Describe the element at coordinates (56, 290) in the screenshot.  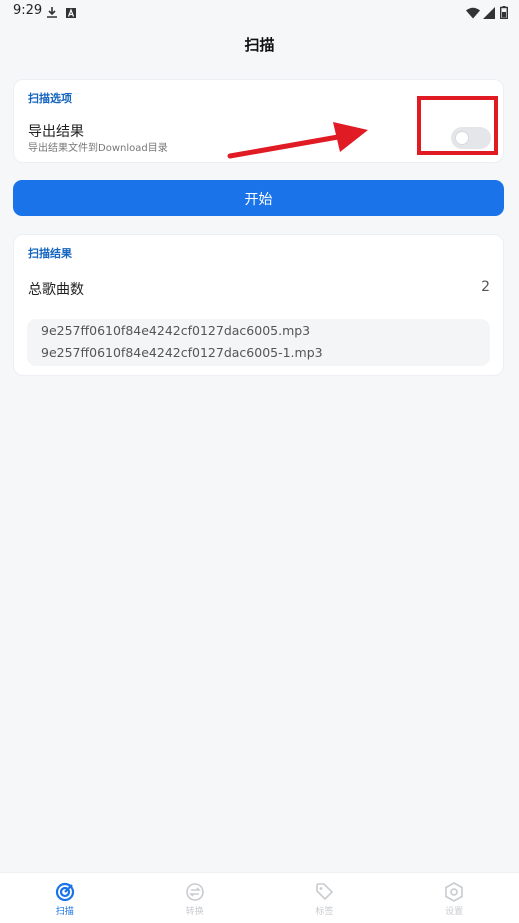
I see `total-songs-label: 总歌曲数` at that location.